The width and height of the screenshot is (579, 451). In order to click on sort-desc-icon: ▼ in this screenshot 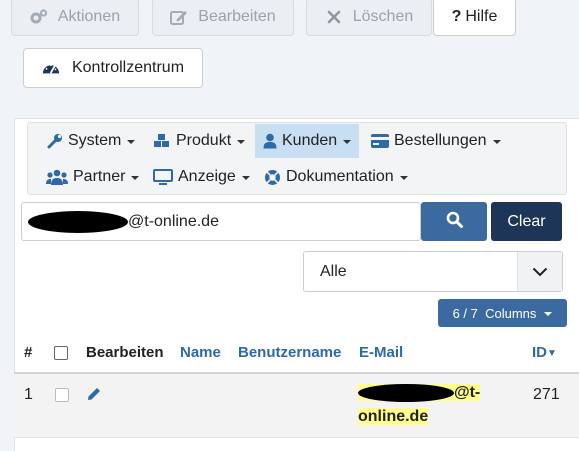, I will do `click(552, 353)`.